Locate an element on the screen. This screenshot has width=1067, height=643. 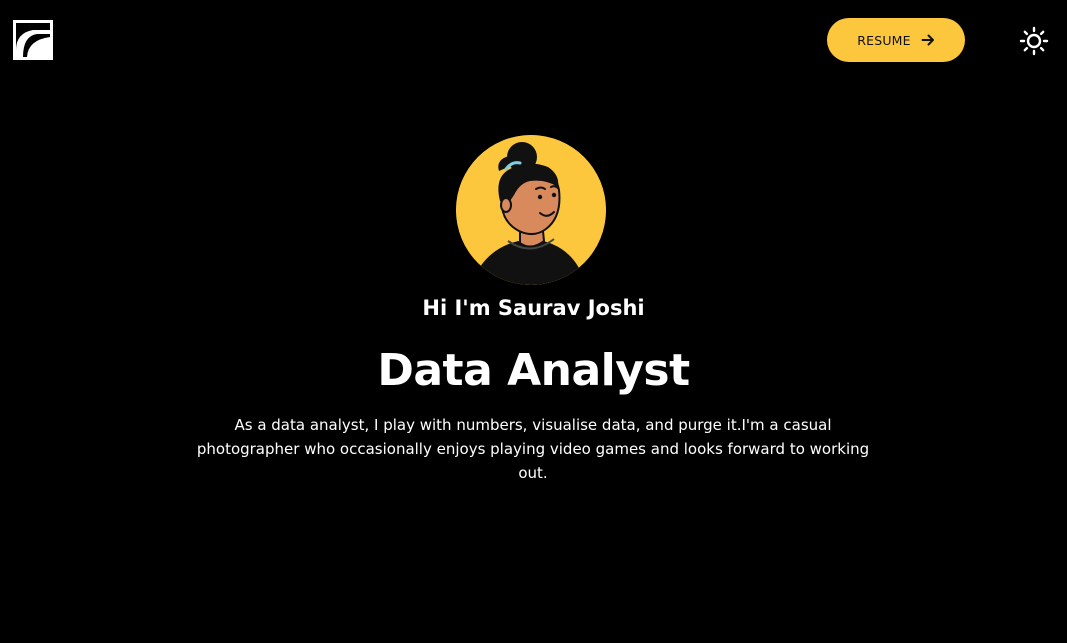
sun-icon is located at coordinates (1034, 41).